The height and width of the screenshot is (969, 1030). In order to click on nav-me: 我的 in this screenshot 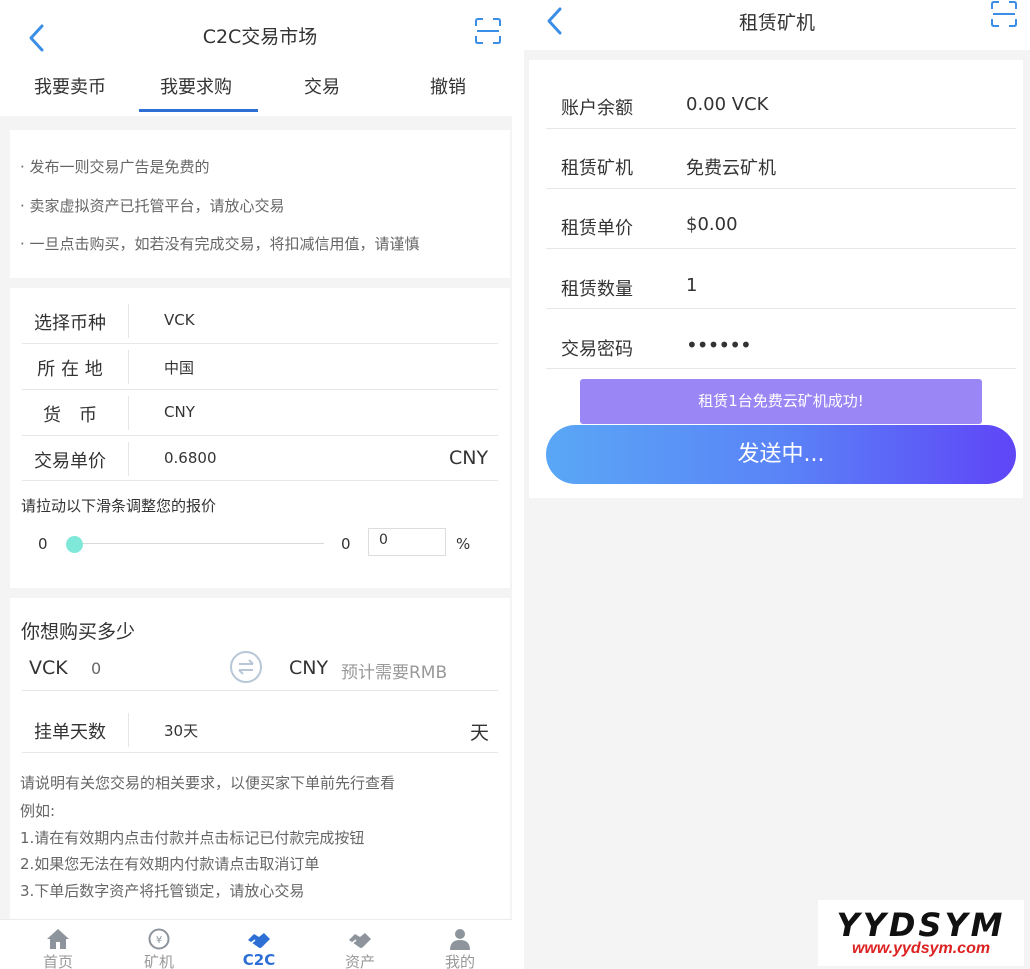, I will do `click(460, 944)`.